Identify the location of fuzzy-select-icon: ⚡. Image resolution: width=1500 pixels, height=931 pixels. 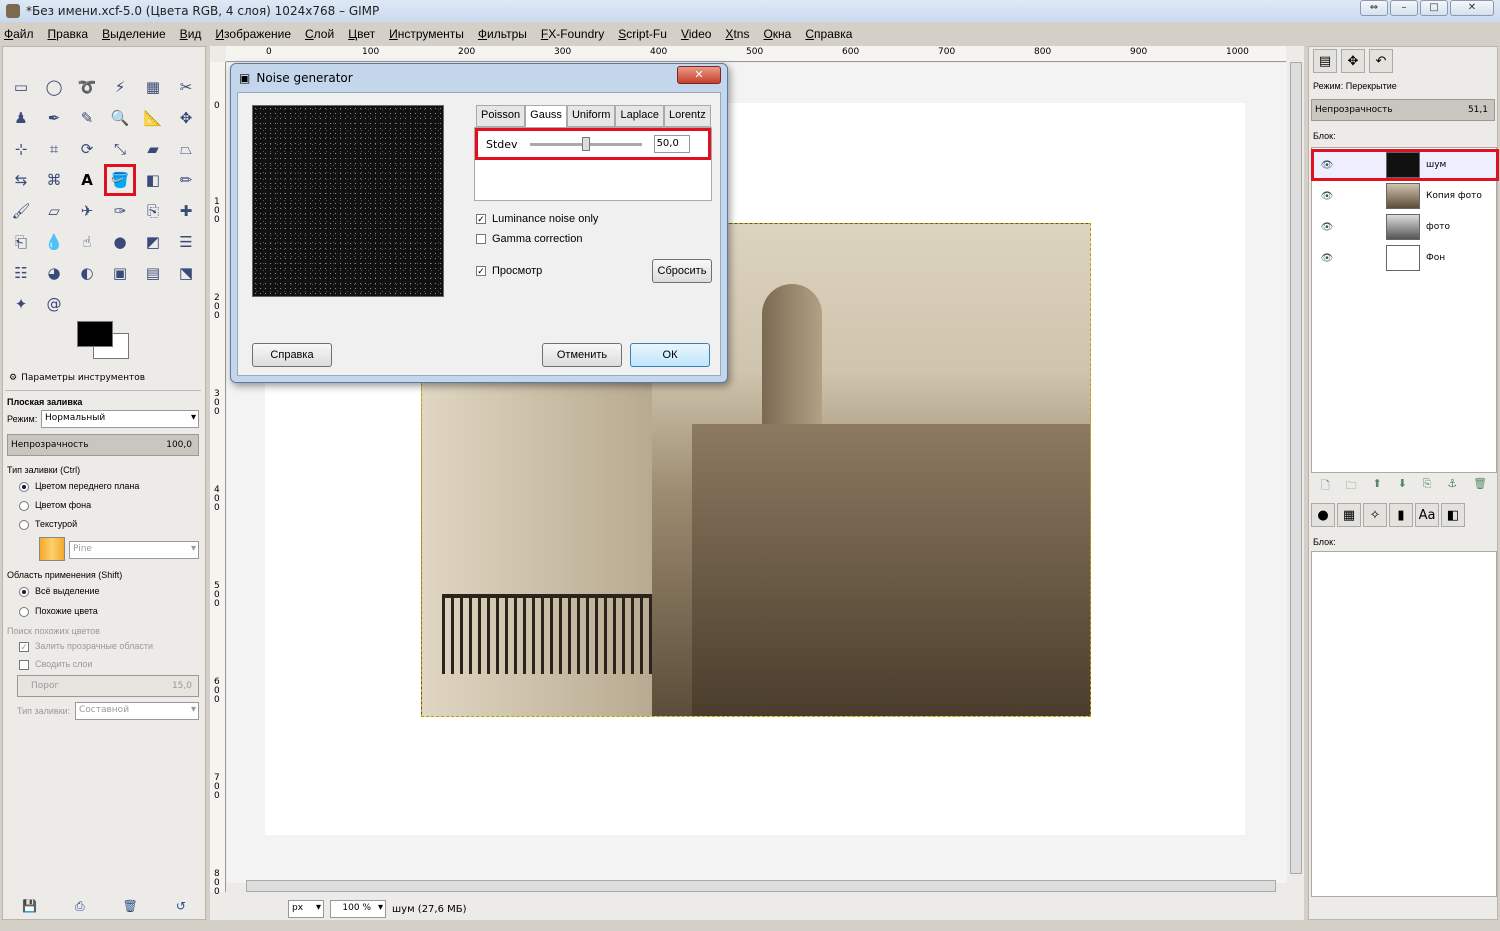
(120, 87).